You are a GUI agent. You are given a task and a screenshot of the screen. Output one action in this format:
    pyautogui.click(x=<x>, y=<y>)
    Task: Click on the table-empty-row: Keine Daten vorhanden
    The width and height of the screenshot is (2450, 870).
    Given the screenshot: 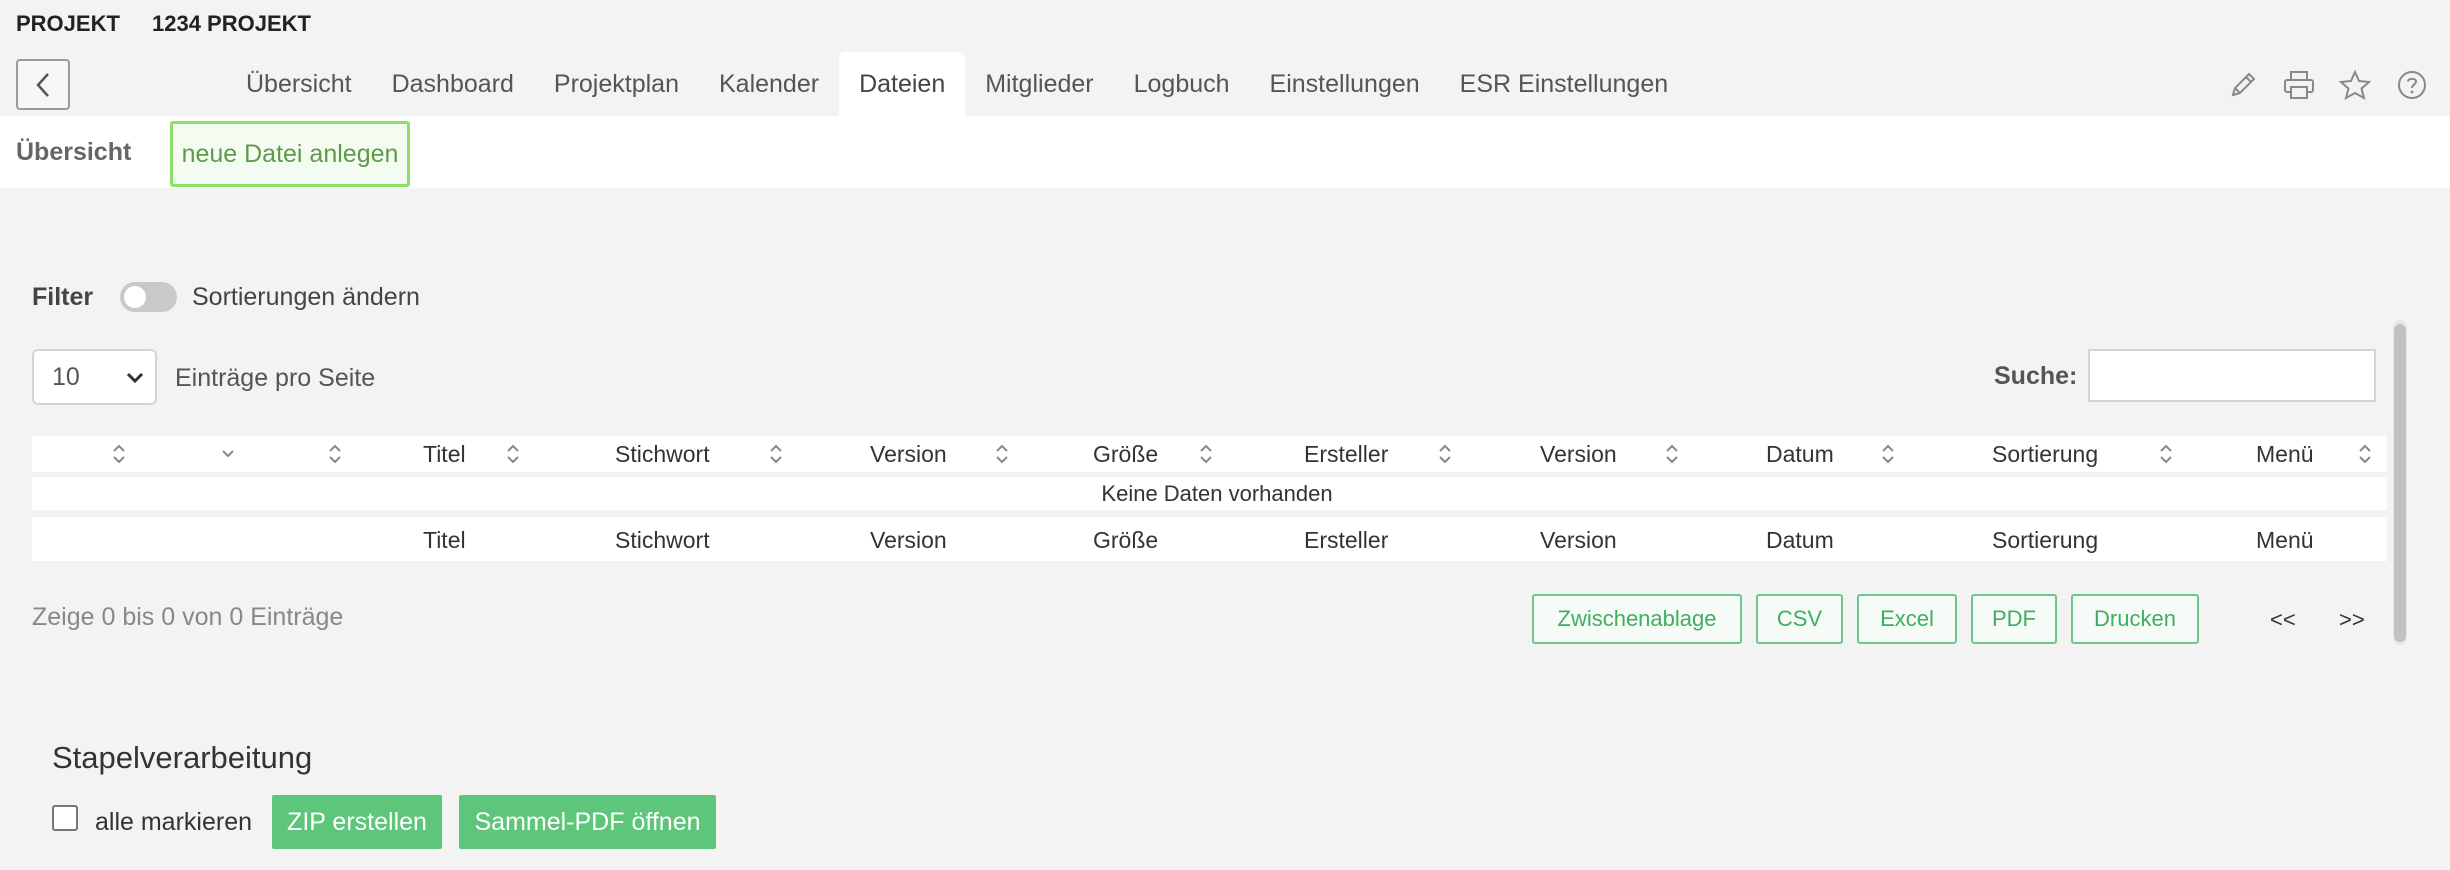 What is the action you would take?
    pyautogui.click(x=1209, y=493)
    